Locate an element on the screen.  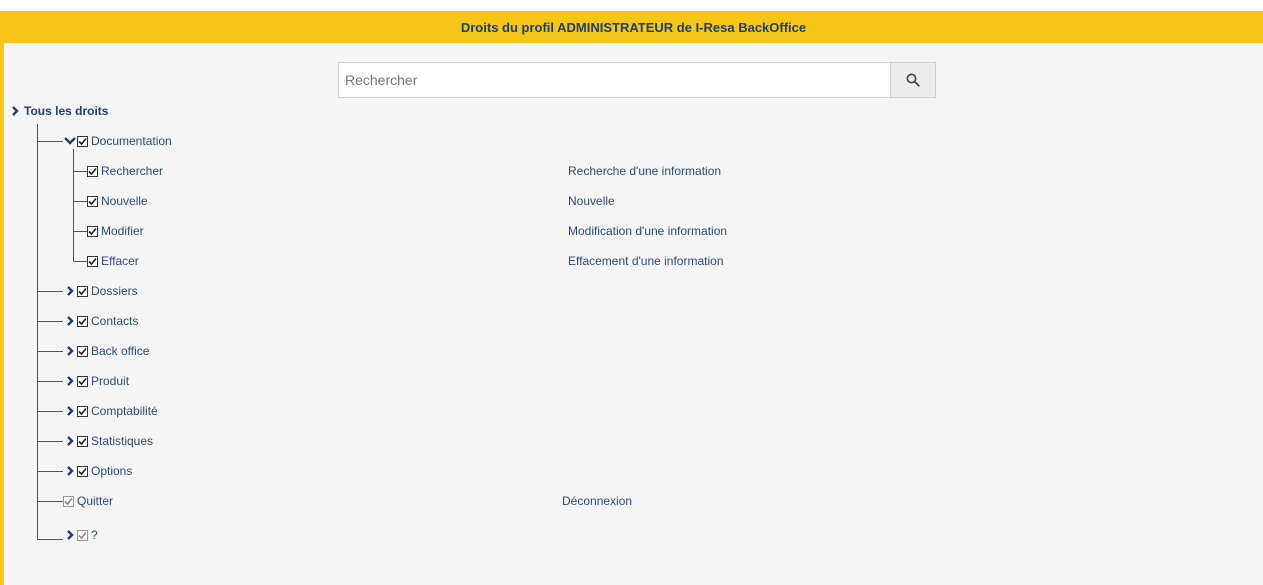
checkbox-dossiers is located at coordinates (82, 291).